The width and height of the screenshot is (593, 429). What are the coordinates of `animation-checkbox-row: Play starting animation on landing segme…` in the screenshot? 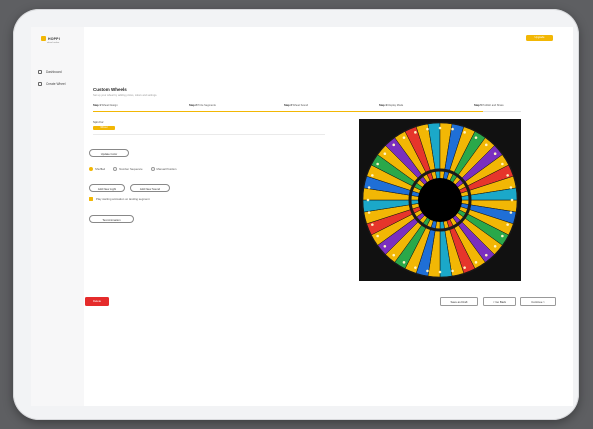 It's located at (119, 199).